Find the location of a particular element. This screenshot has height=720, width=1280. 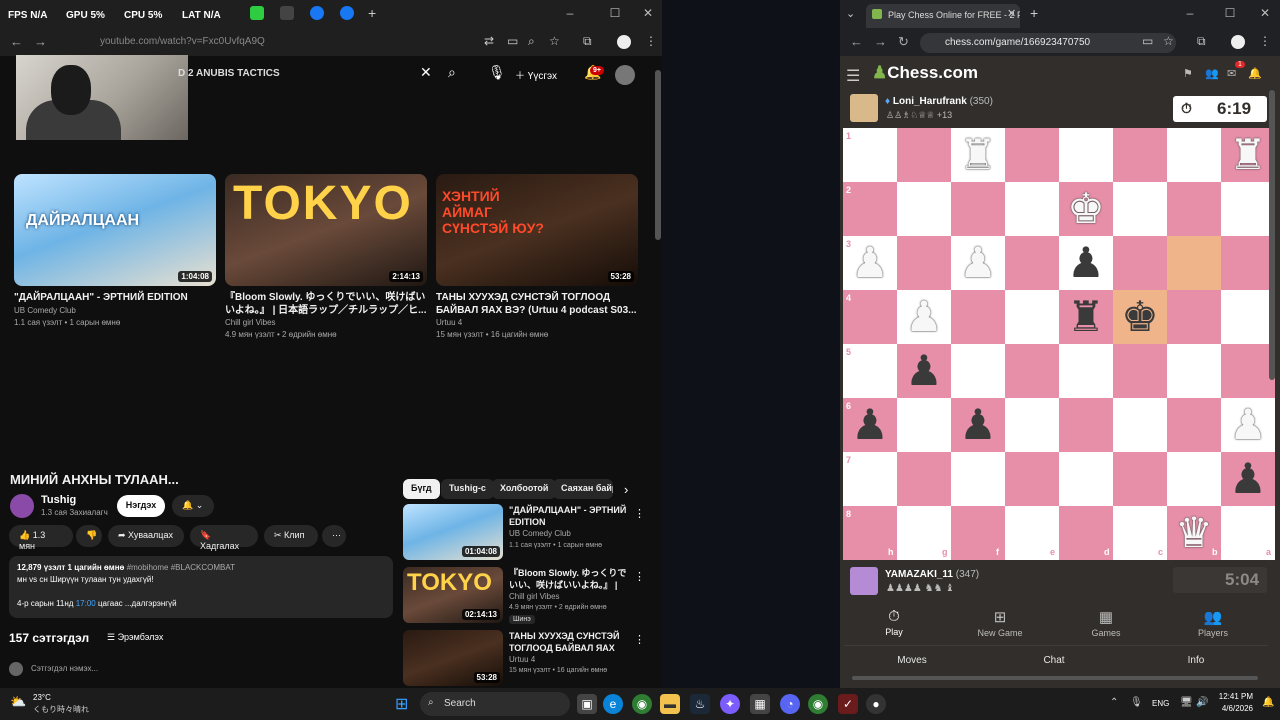

square-d6 is located at coordinates (1086, 425).